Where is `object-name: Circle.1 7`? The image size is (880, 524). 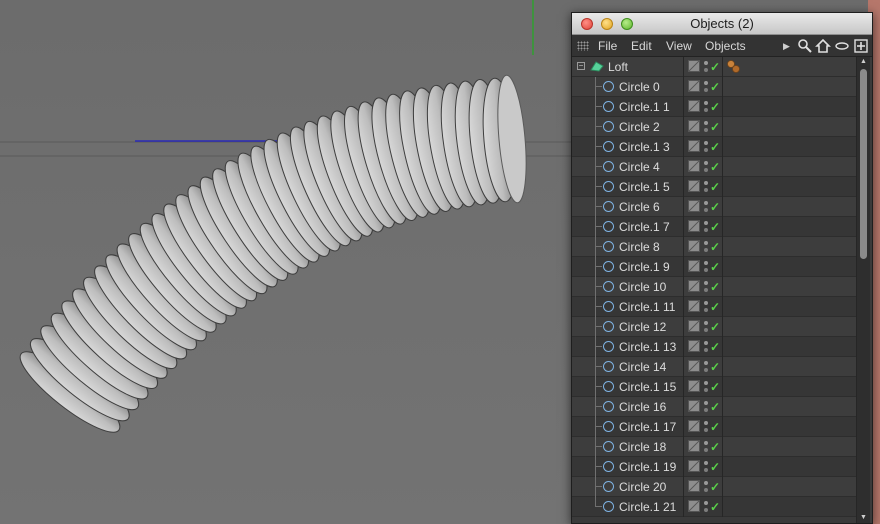
object-name: Circle.1 7 is located at coordinates (644, 227).